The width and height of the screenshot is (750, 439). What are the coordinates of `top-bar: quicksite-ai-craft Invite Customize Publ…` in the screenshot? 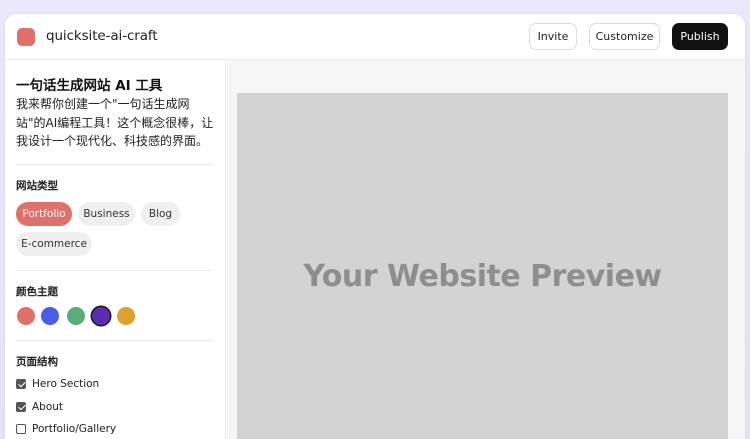 It's located at (375, 37).